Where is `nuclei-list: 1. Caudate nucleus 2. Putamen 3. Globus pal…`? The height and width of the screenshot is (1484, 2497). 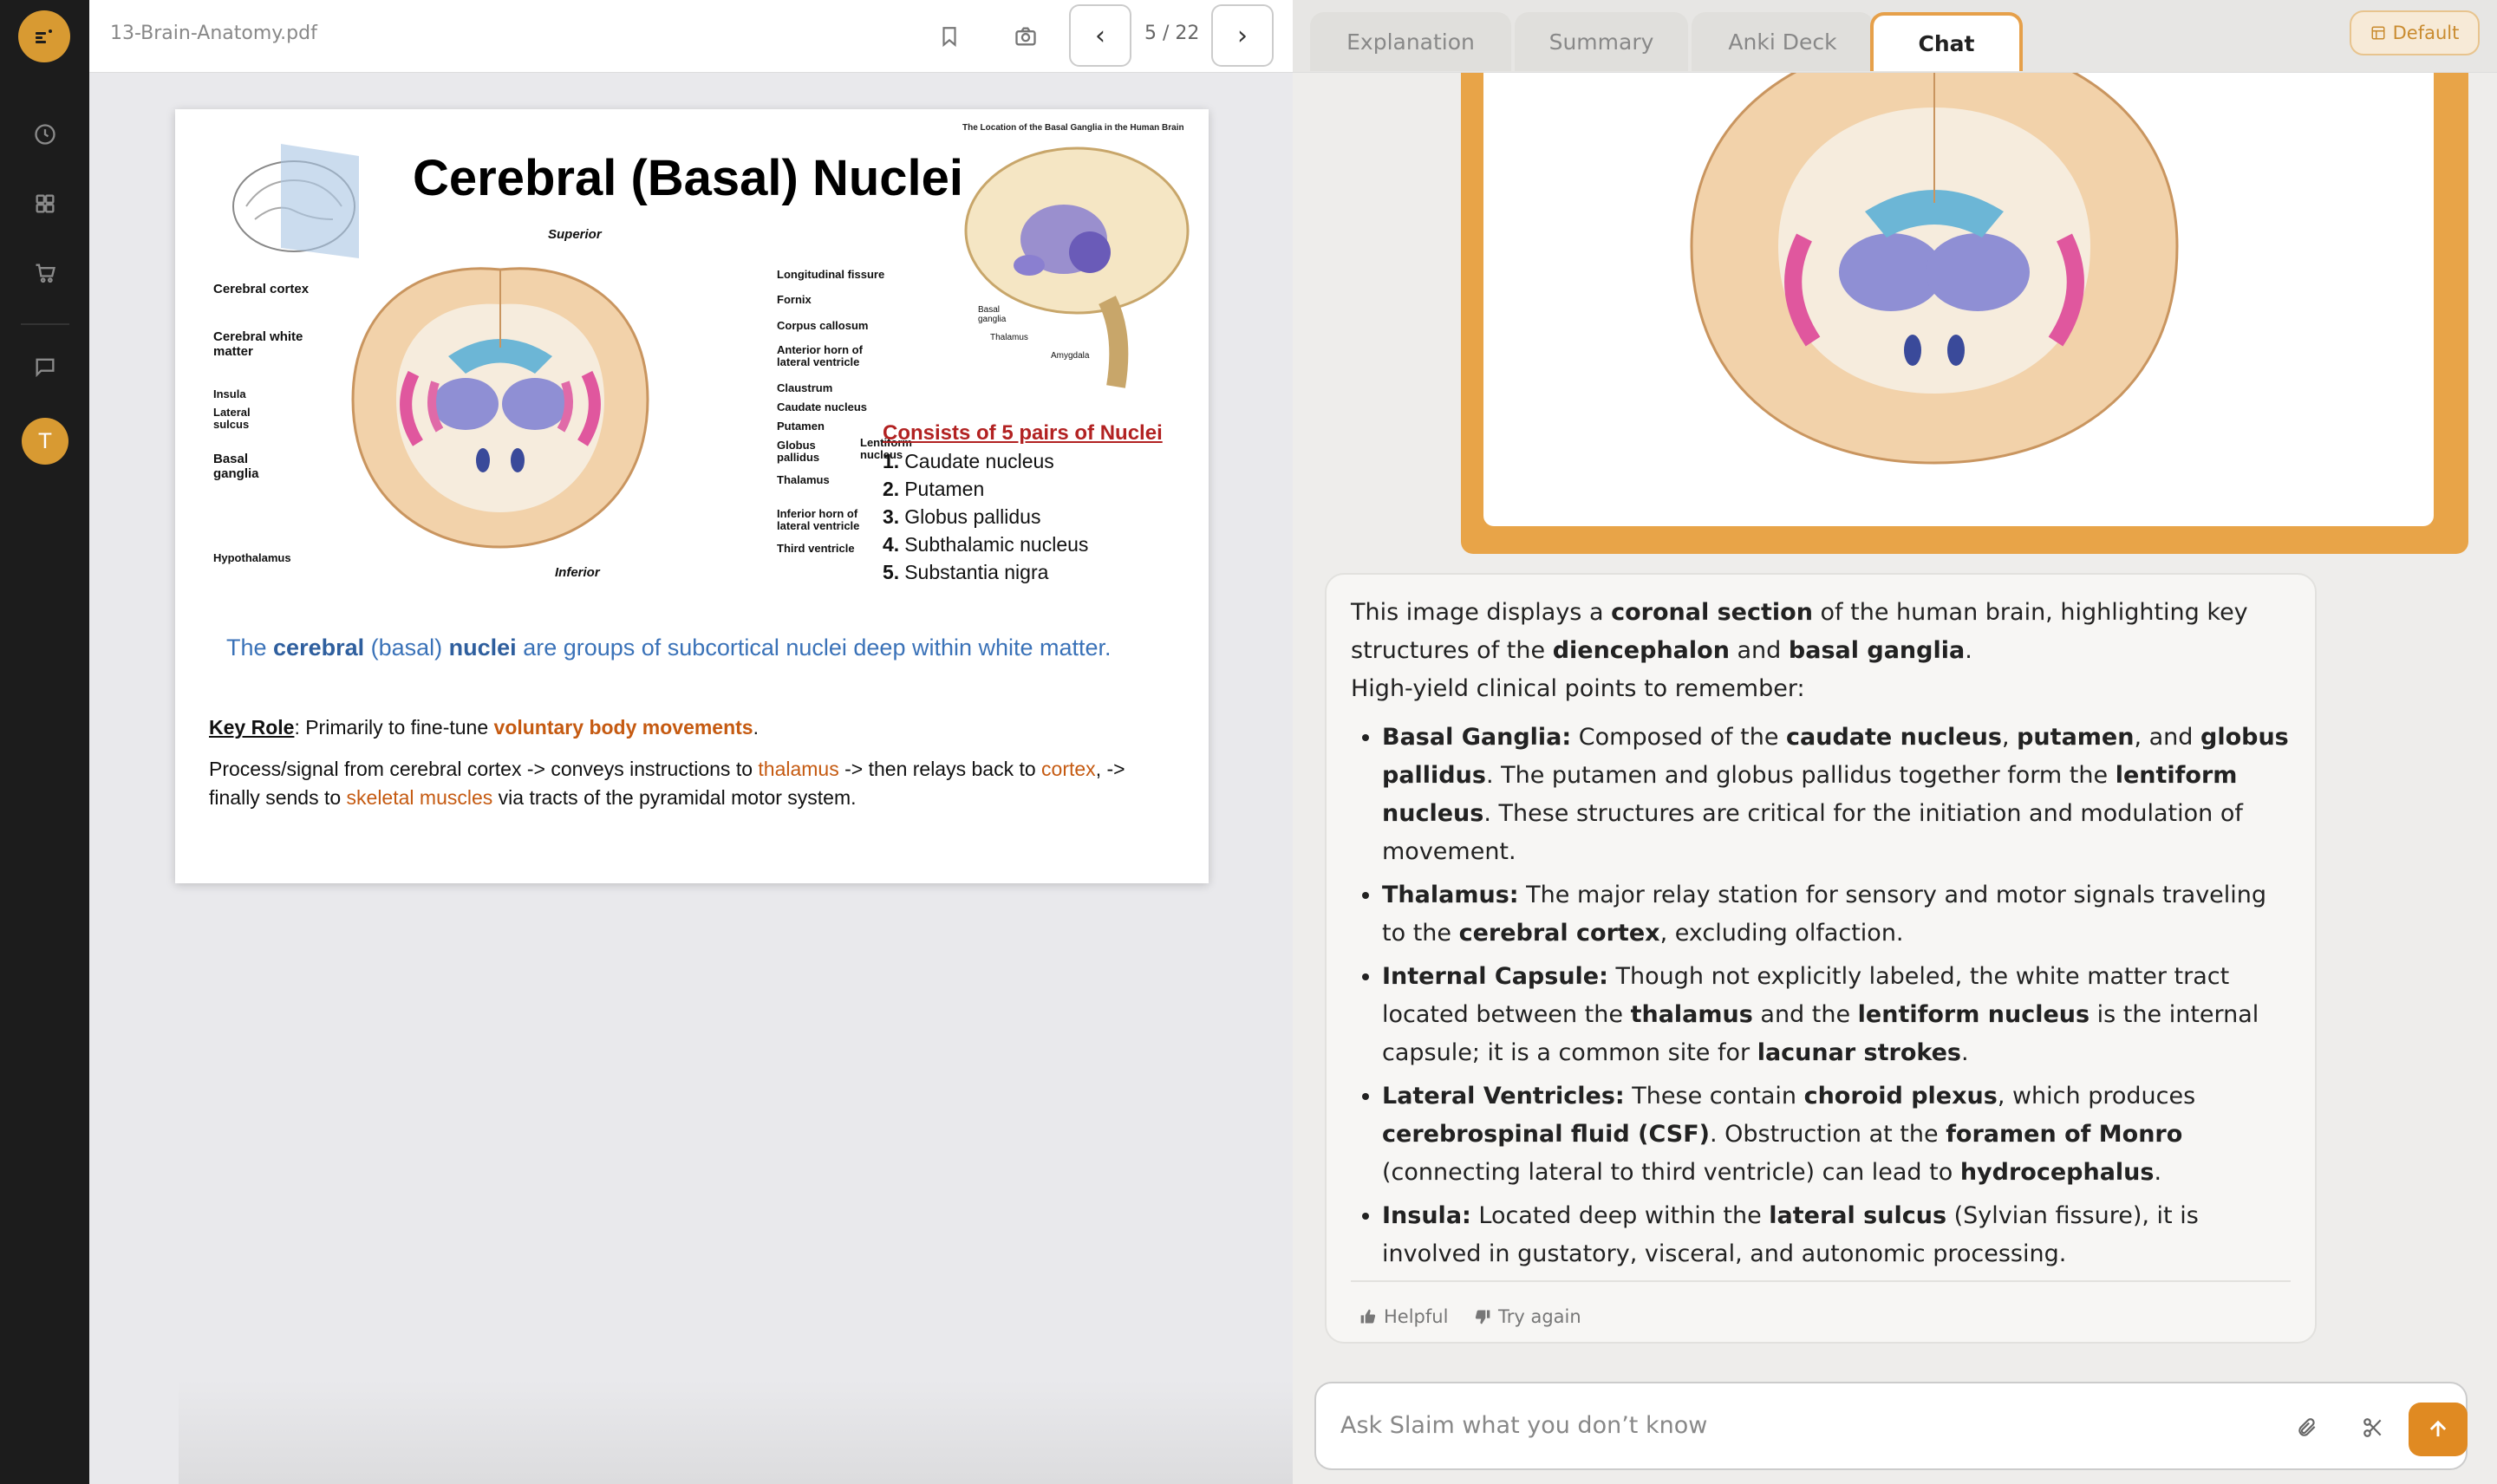
nuclei-list: 1. Caudate nucleus 2. Putamen 3. Globus pal… is located at coordinates (985, 516).